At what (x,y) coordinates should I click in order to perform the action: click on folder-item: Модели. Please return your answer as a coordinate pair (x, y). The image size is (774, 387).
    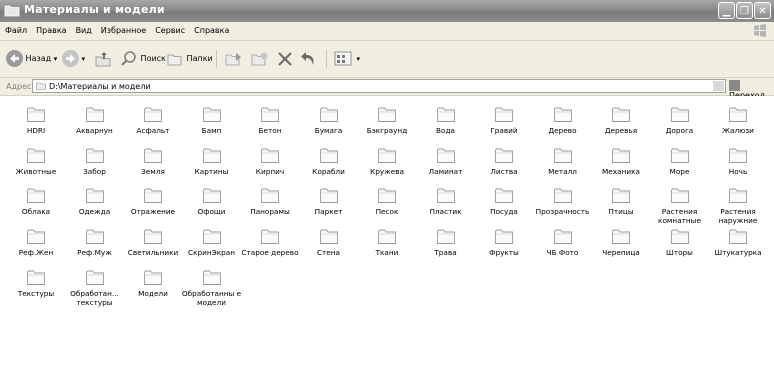
    Looking at the image, I should click on (153, 283).